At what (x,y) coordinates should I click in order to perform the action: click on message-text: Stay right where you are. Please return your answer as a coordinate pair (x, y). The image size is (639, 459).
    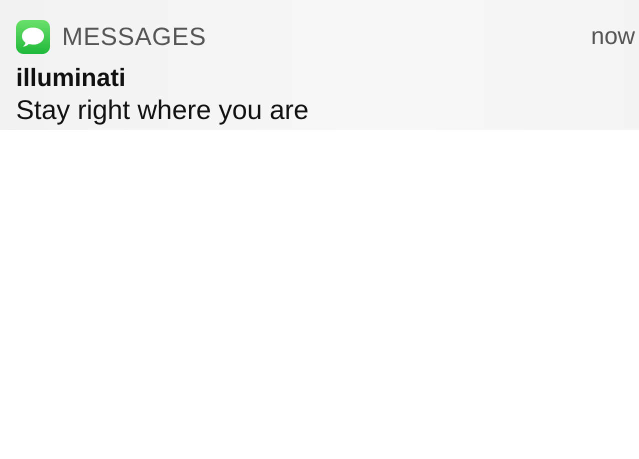
    Looking at the image, I should click on (163, 110).